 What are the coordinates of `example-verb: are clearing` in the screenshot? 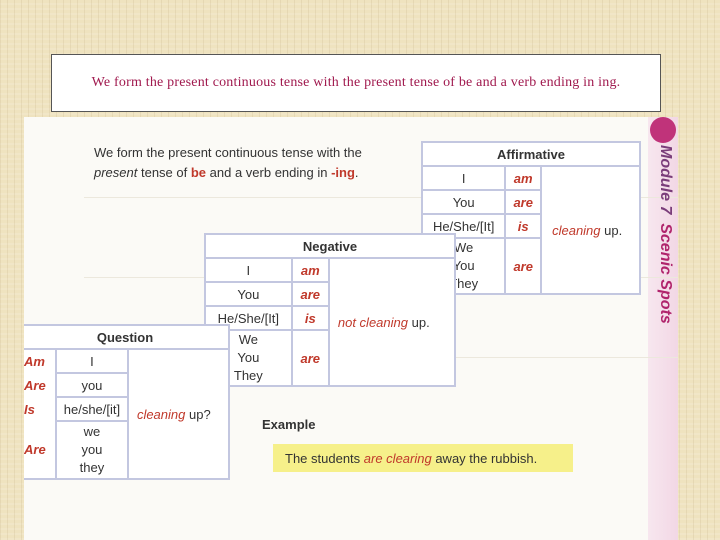 It's located at (397, 458).